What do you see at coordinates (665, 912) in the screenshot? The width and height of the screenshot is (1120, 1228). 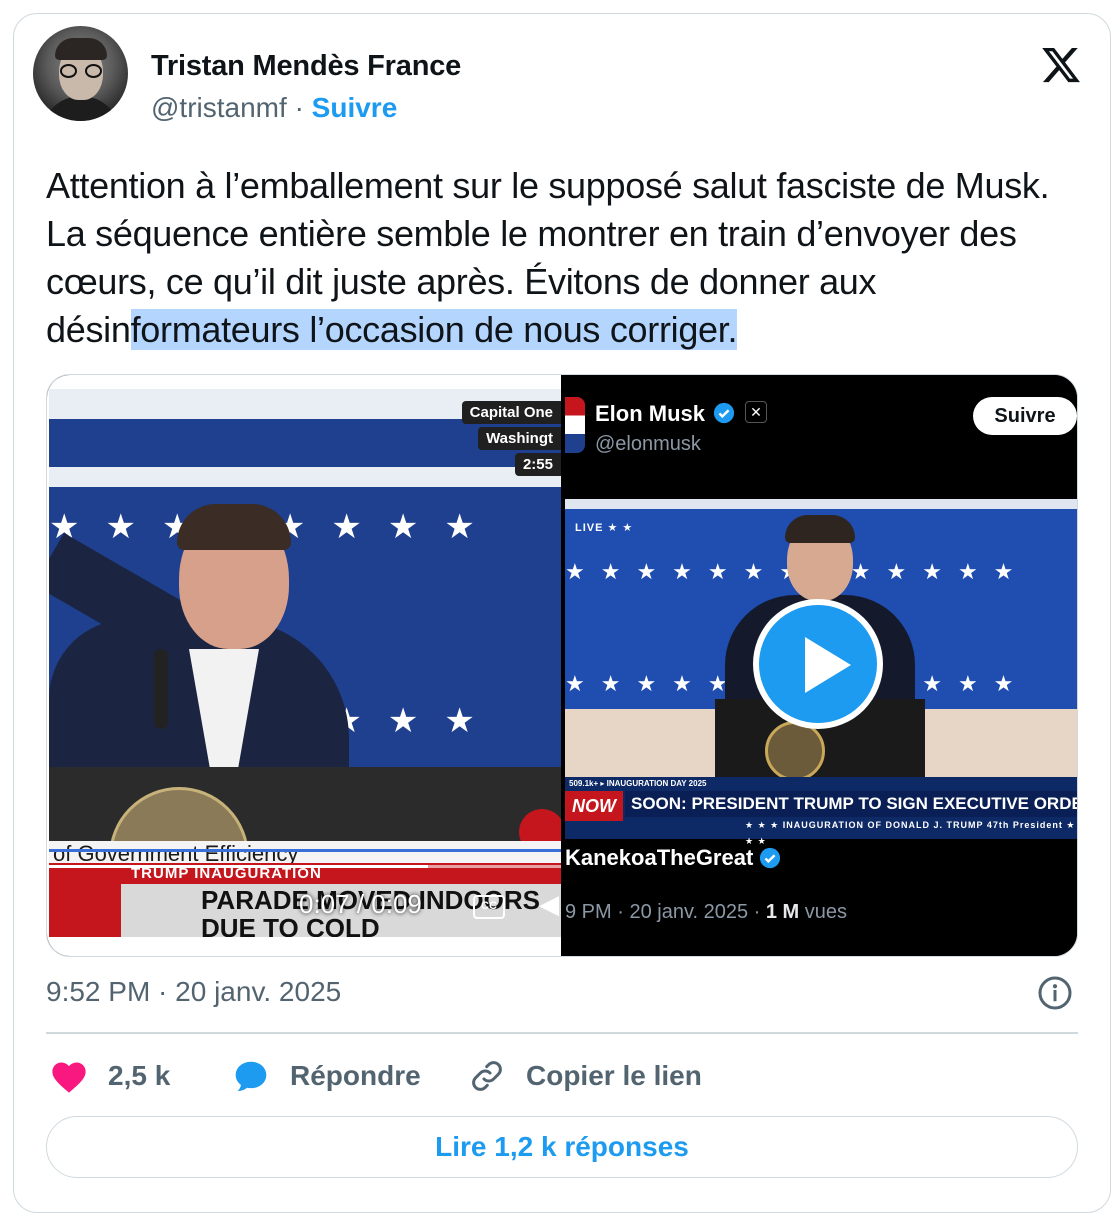 I see `quoted-meta-time: 9 PM · 20 janv. 2025 ·` at bounding box center [665, 912].